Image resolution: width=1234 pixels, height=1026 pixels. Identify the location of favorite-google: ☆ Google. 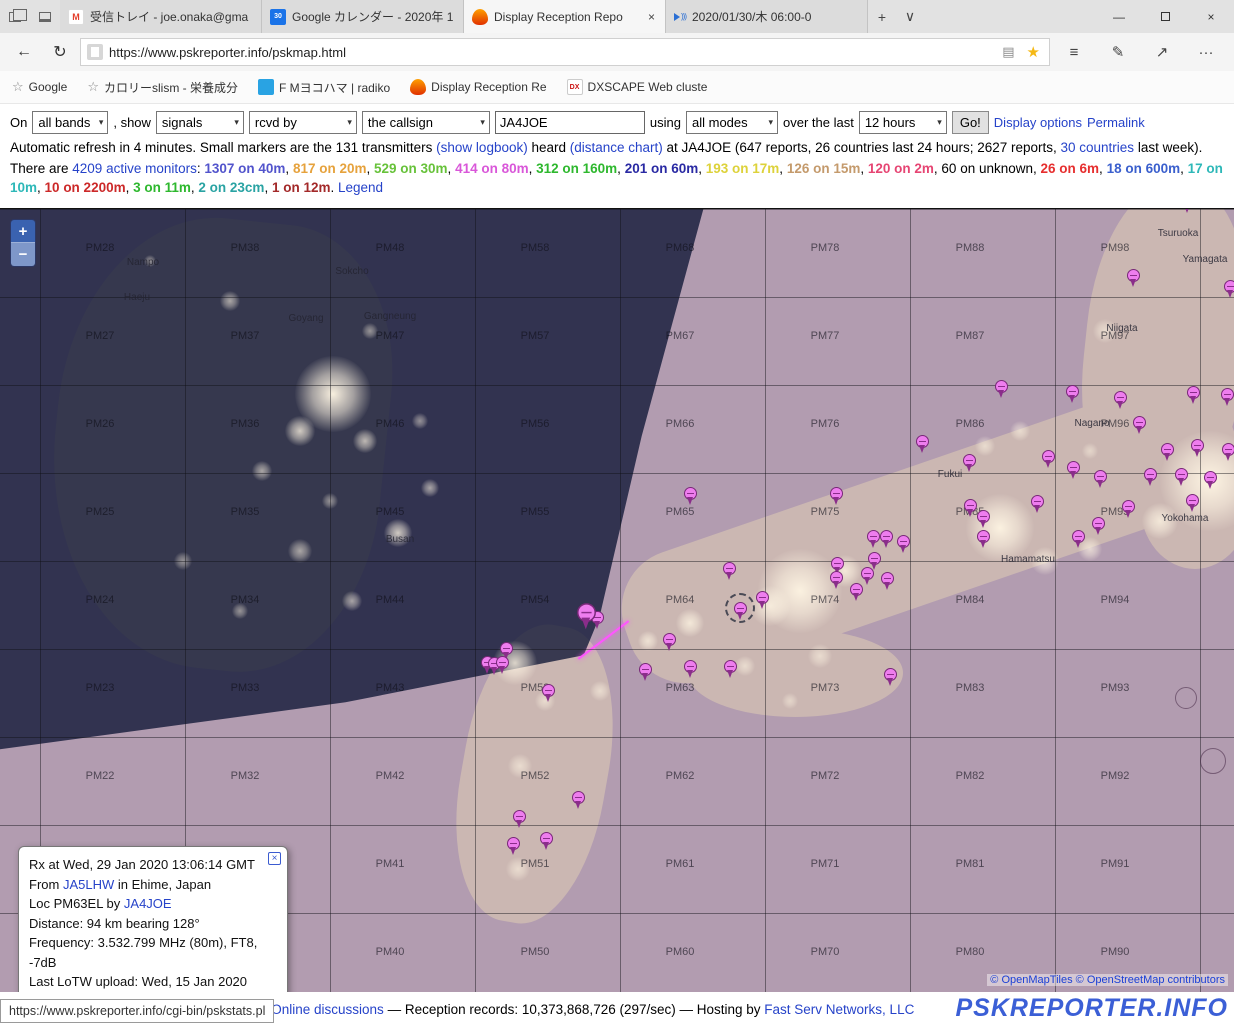
(39, 87).